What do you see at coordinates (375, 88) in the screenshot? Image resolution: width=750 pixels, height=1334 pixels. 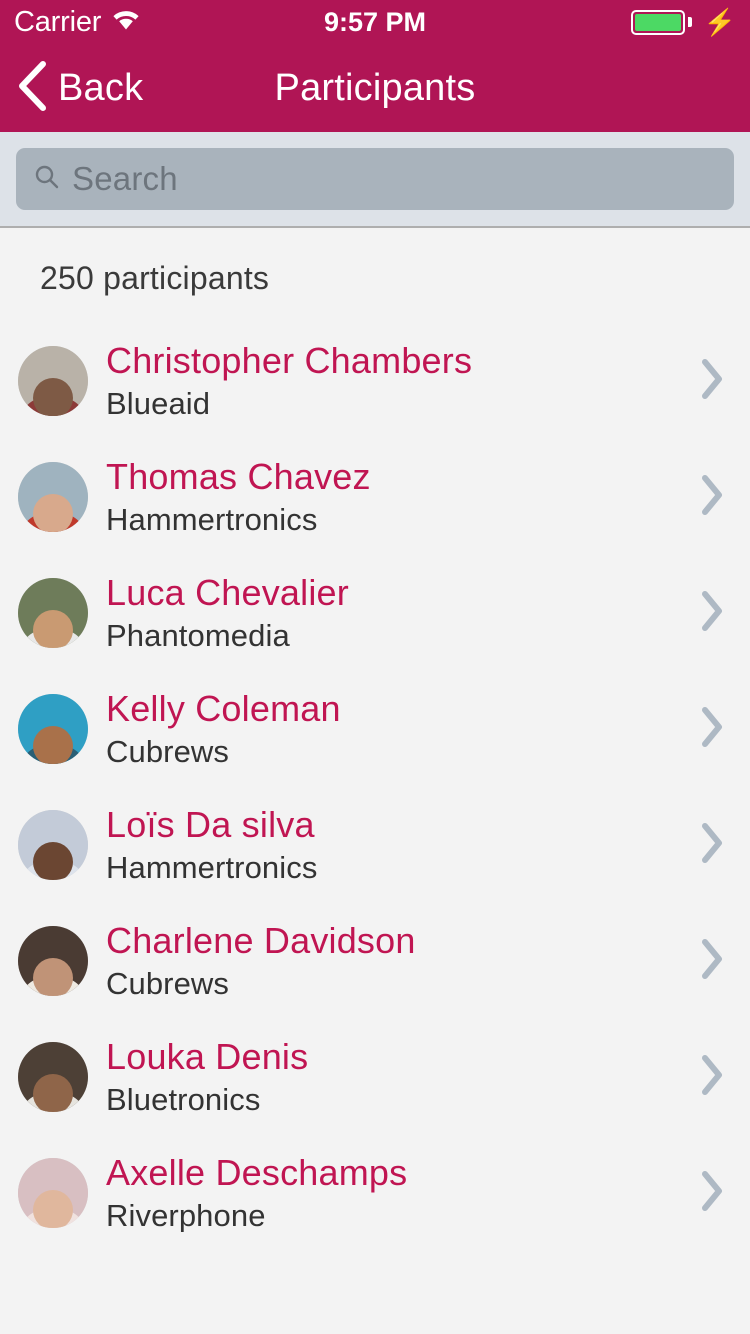 I see `nav-bar: Back Participants` at bounding box center [375, 88].